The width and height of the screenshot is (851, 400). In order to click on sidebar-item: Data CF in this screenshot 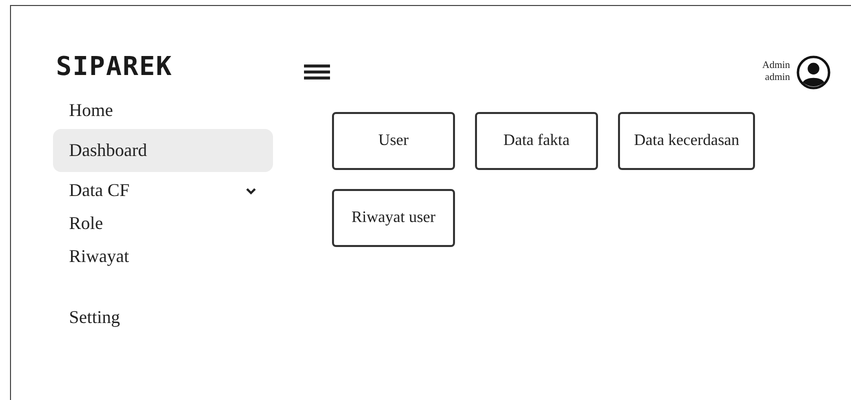, I will do `click(163, 190)`.